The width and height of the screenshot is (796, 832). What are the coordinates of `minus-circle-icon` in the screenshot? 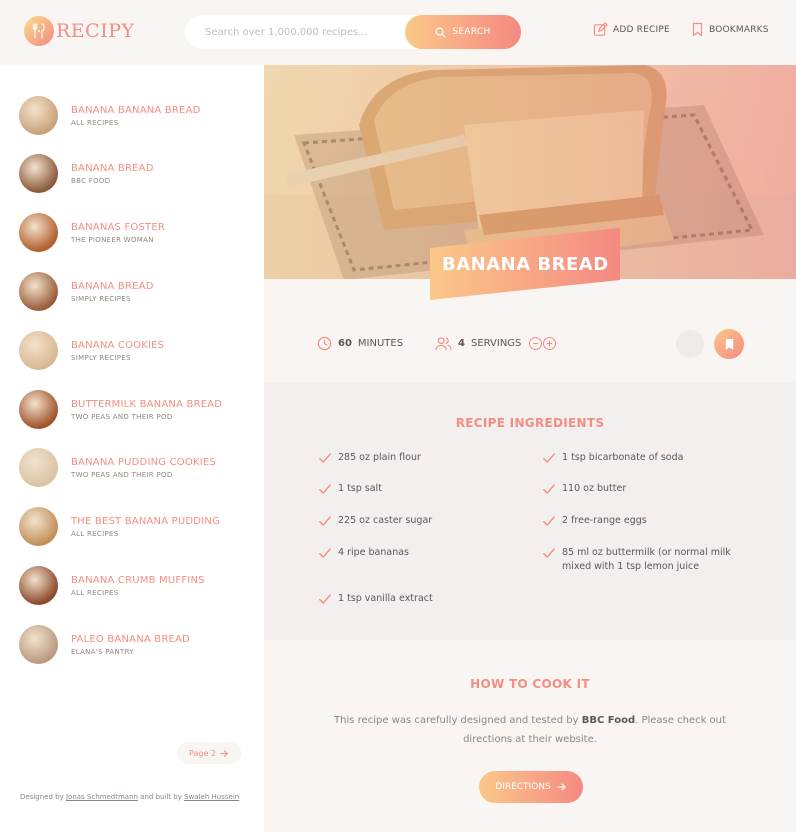 It's located at (536, 343).